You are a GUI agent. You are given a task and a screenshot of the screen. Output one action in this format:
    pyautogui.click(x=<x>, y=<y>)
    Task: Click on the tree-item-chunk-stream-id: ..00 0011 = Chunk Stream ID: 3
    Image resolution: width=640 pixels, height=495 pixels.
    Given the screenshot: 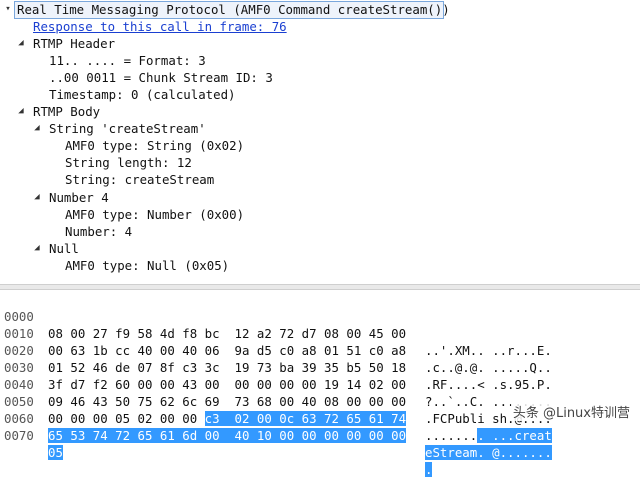 What is the action you would take?
    pyautogui.click(x=161, y=77)
    